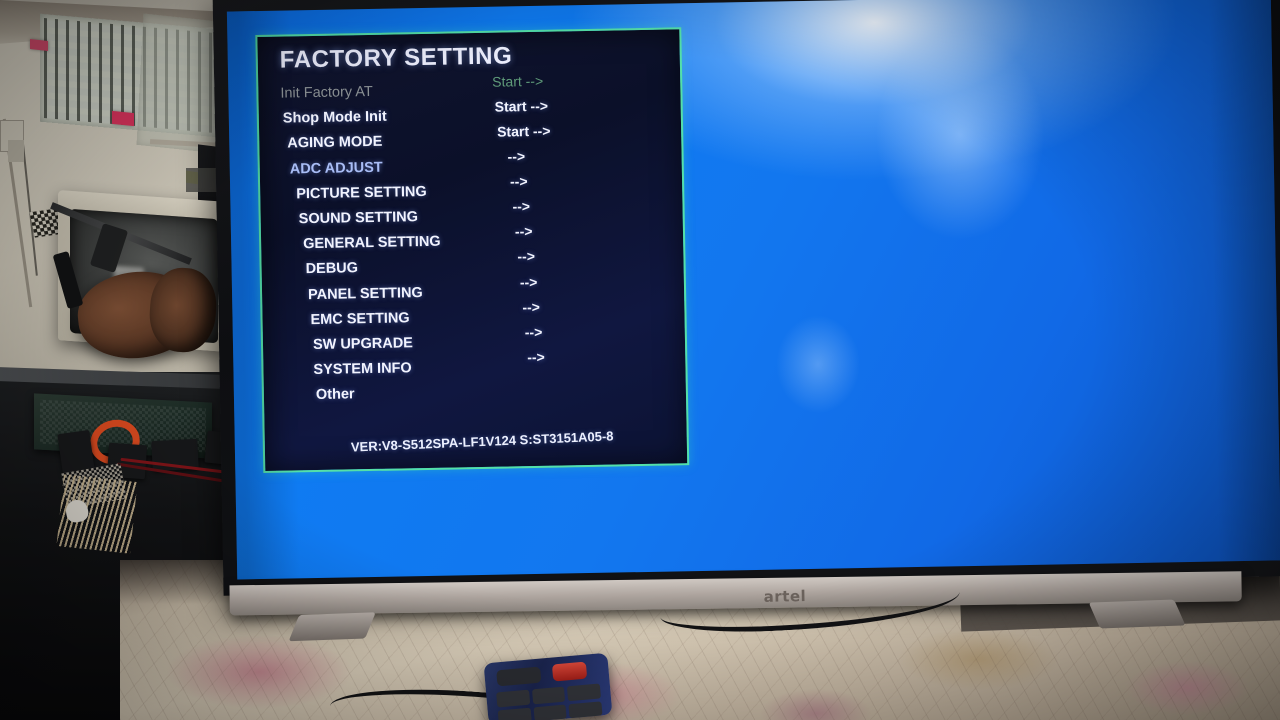  Describe the element at coordinates (569, 671) in the screenshot. I see `remote-power-button` at that location.